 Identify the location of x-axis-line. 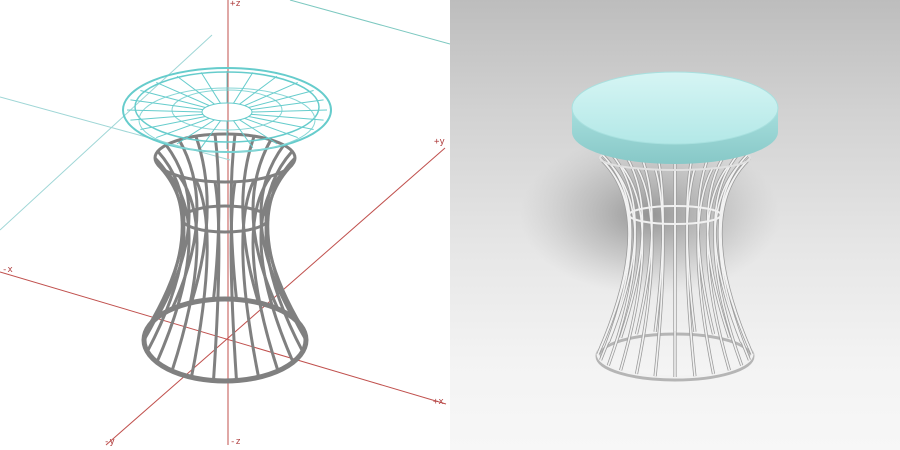
(223, 338).